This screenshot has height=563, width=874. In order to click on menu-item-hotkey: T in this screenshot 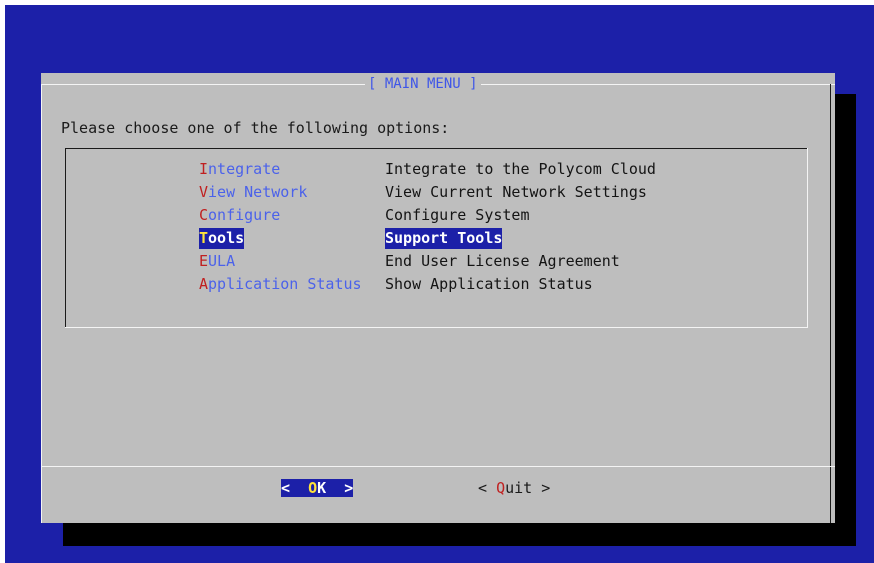, I will do `click(204, 238)`.